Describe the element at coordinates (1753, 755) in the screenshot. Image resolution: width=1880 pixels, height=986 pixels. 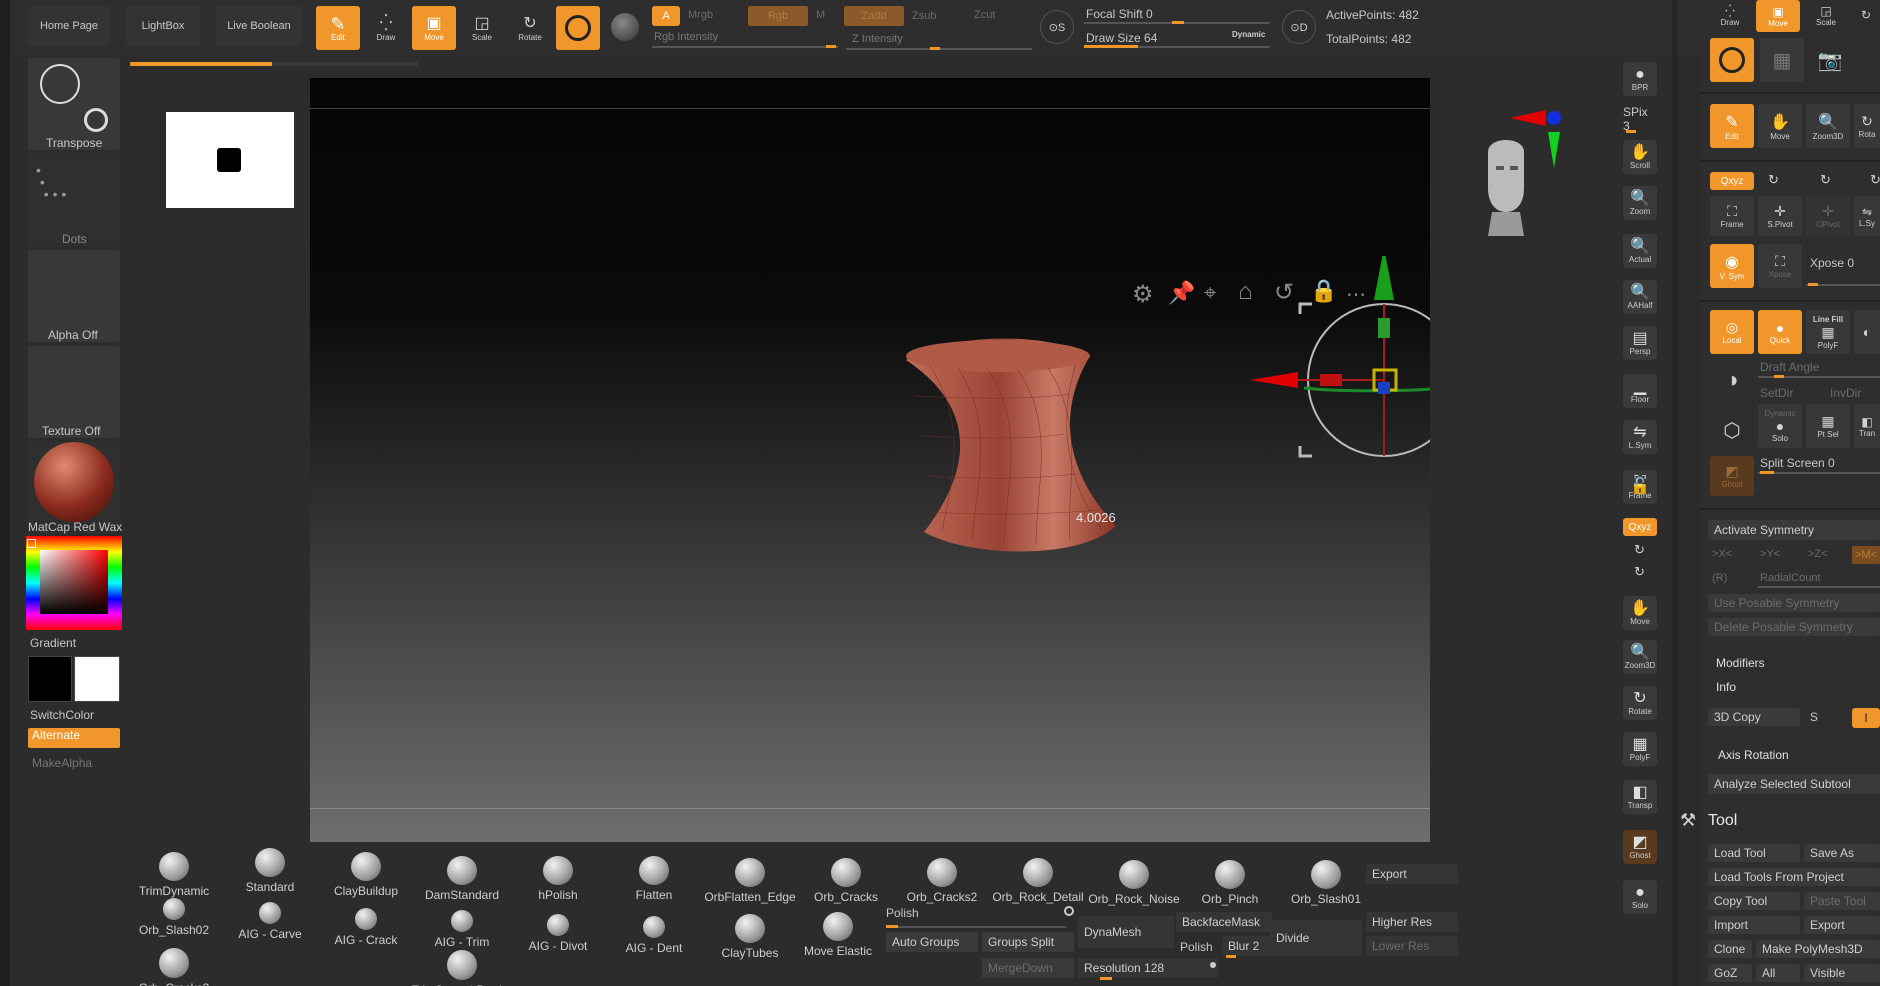
I see `rp-axis-rotation-header: Axis Rotation` at that location.